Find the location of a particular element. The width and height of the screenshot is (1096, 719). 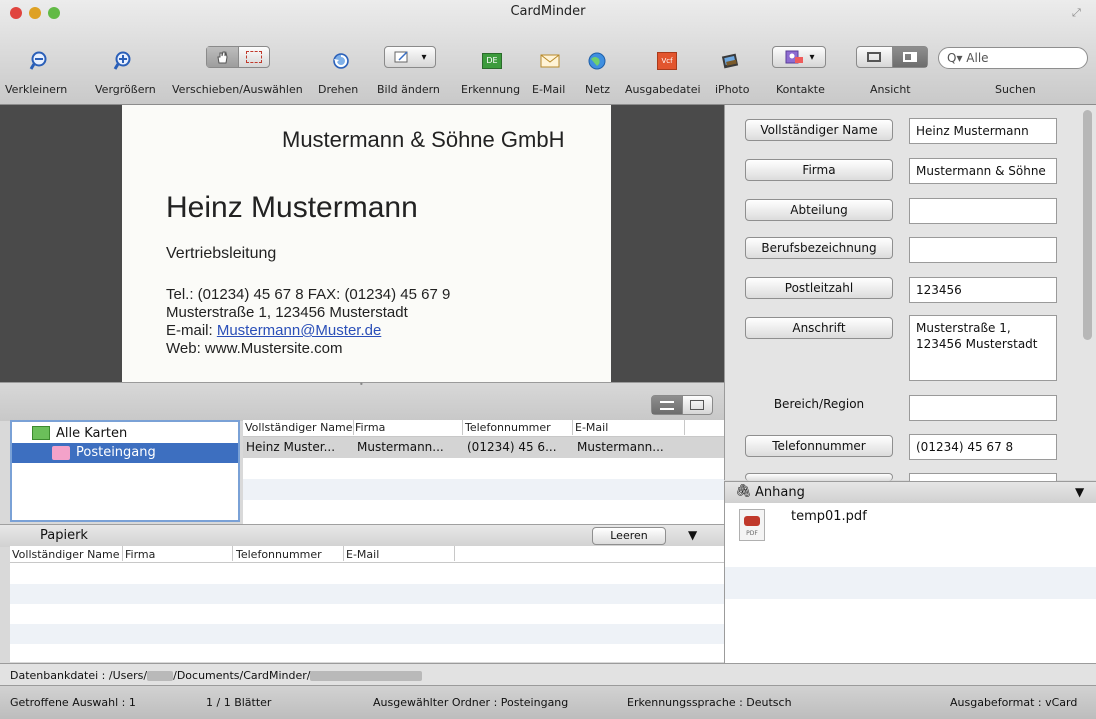

view-single-icon is located at coordinates (875, 57).